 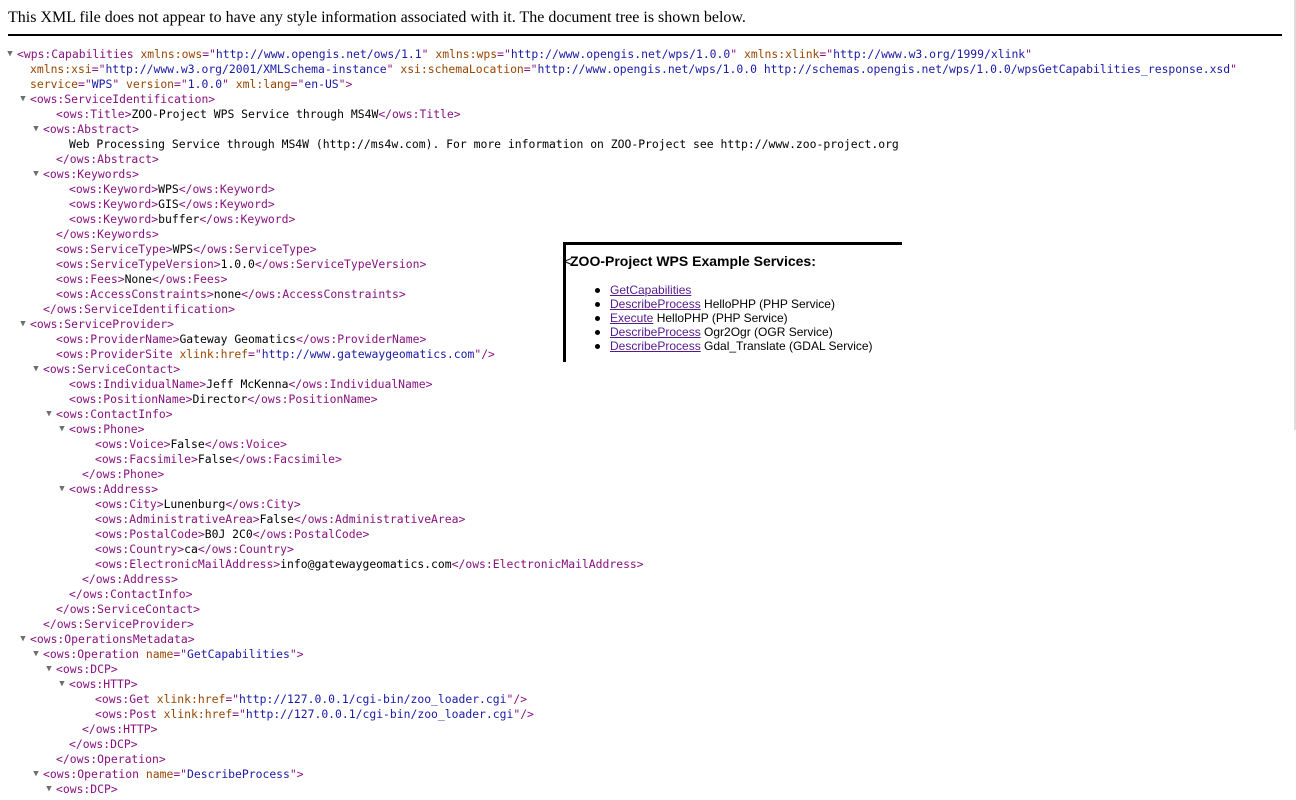 I want to click on xml-tag: </ows:Title>, so click(x=419, y=114).